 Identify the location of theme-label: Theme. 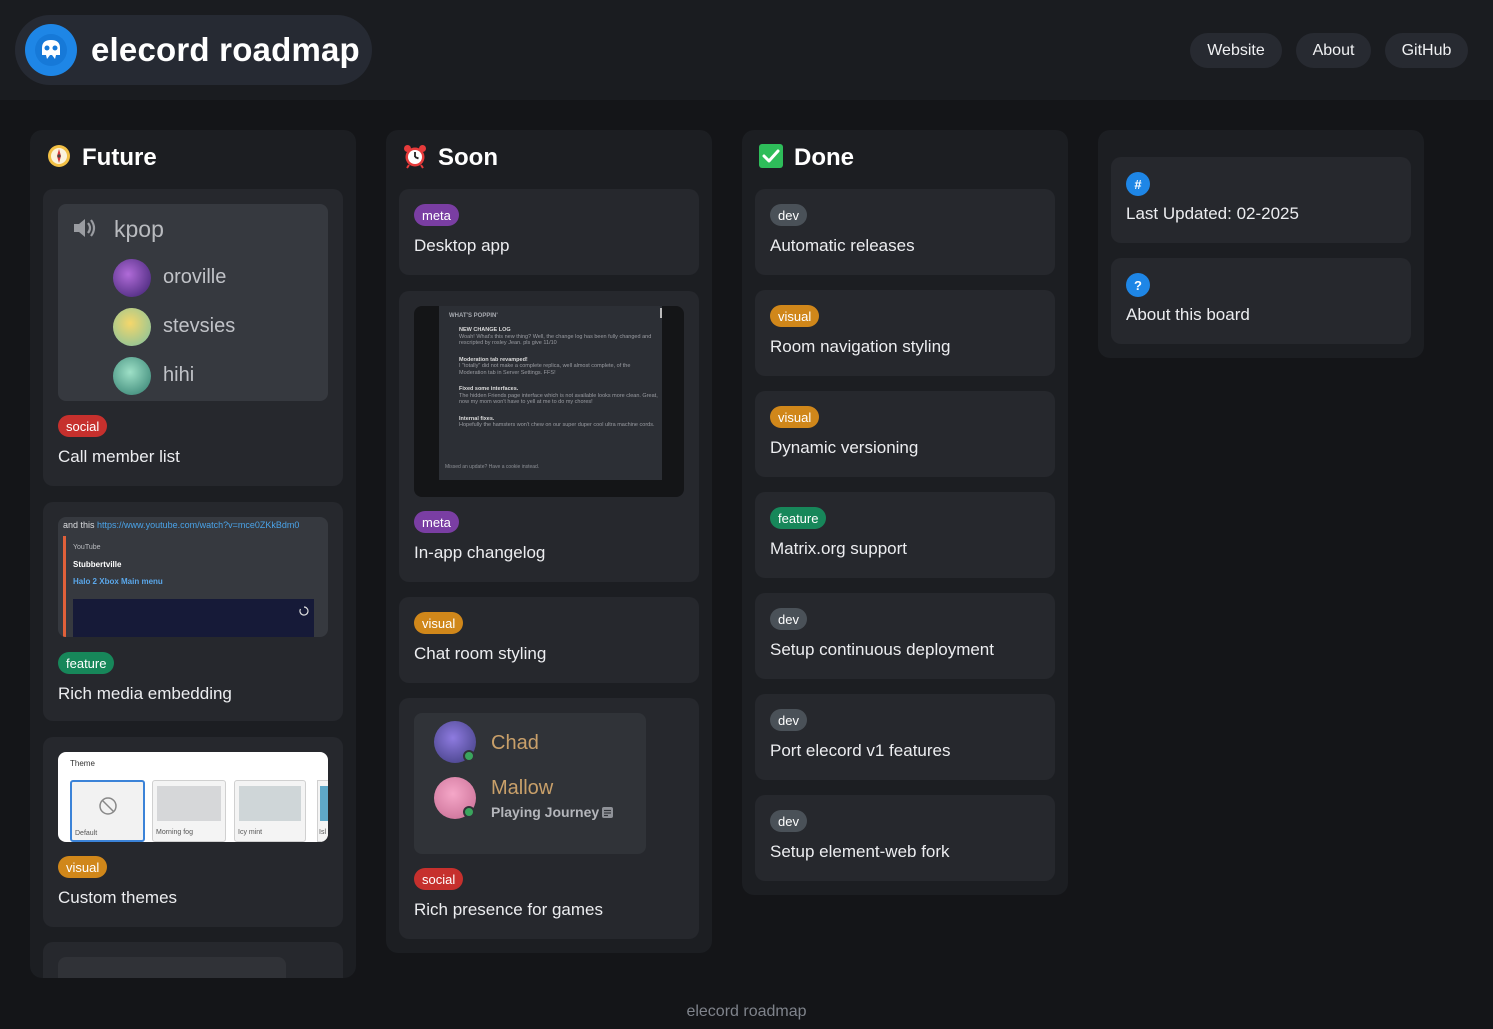
(82, 763).